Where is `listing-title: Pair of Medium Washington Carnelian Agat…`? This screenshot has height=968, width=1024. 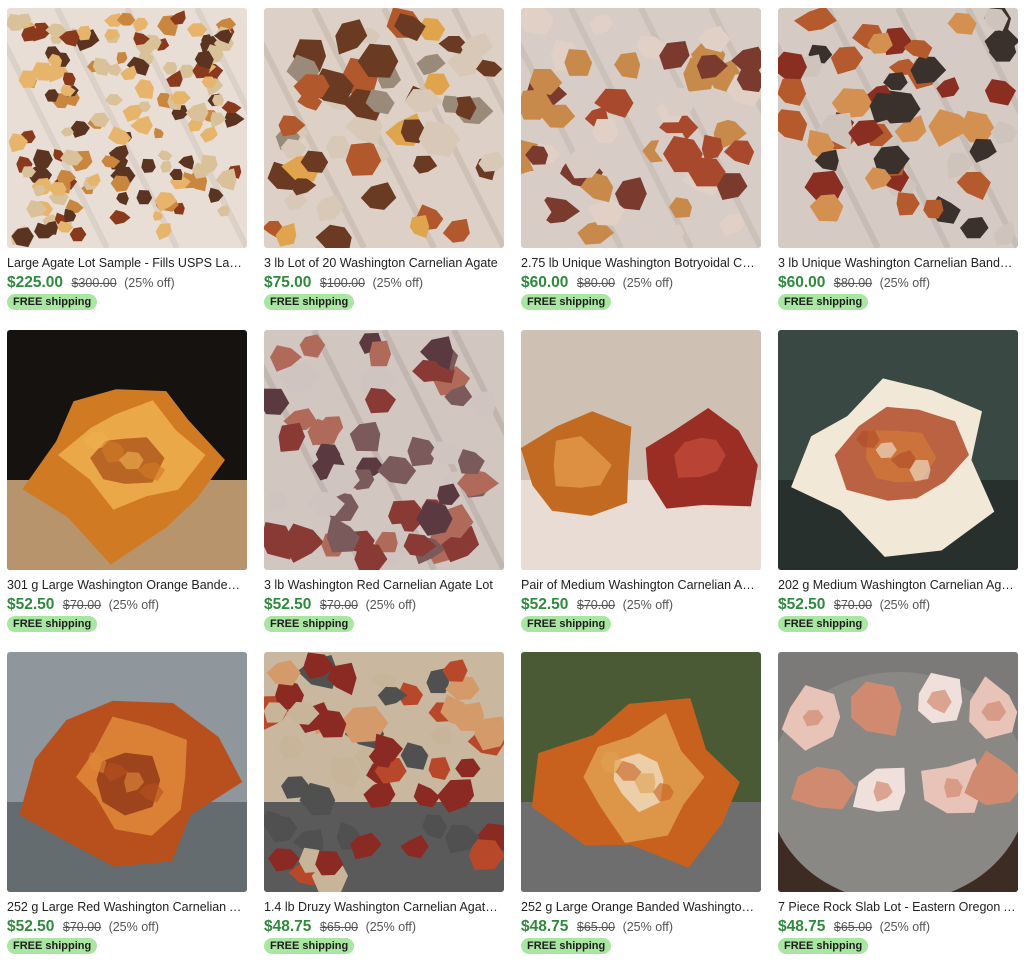
listing-title: Pair of Medium Washington Carnelian Agat… is located at coordinates (640, 585).